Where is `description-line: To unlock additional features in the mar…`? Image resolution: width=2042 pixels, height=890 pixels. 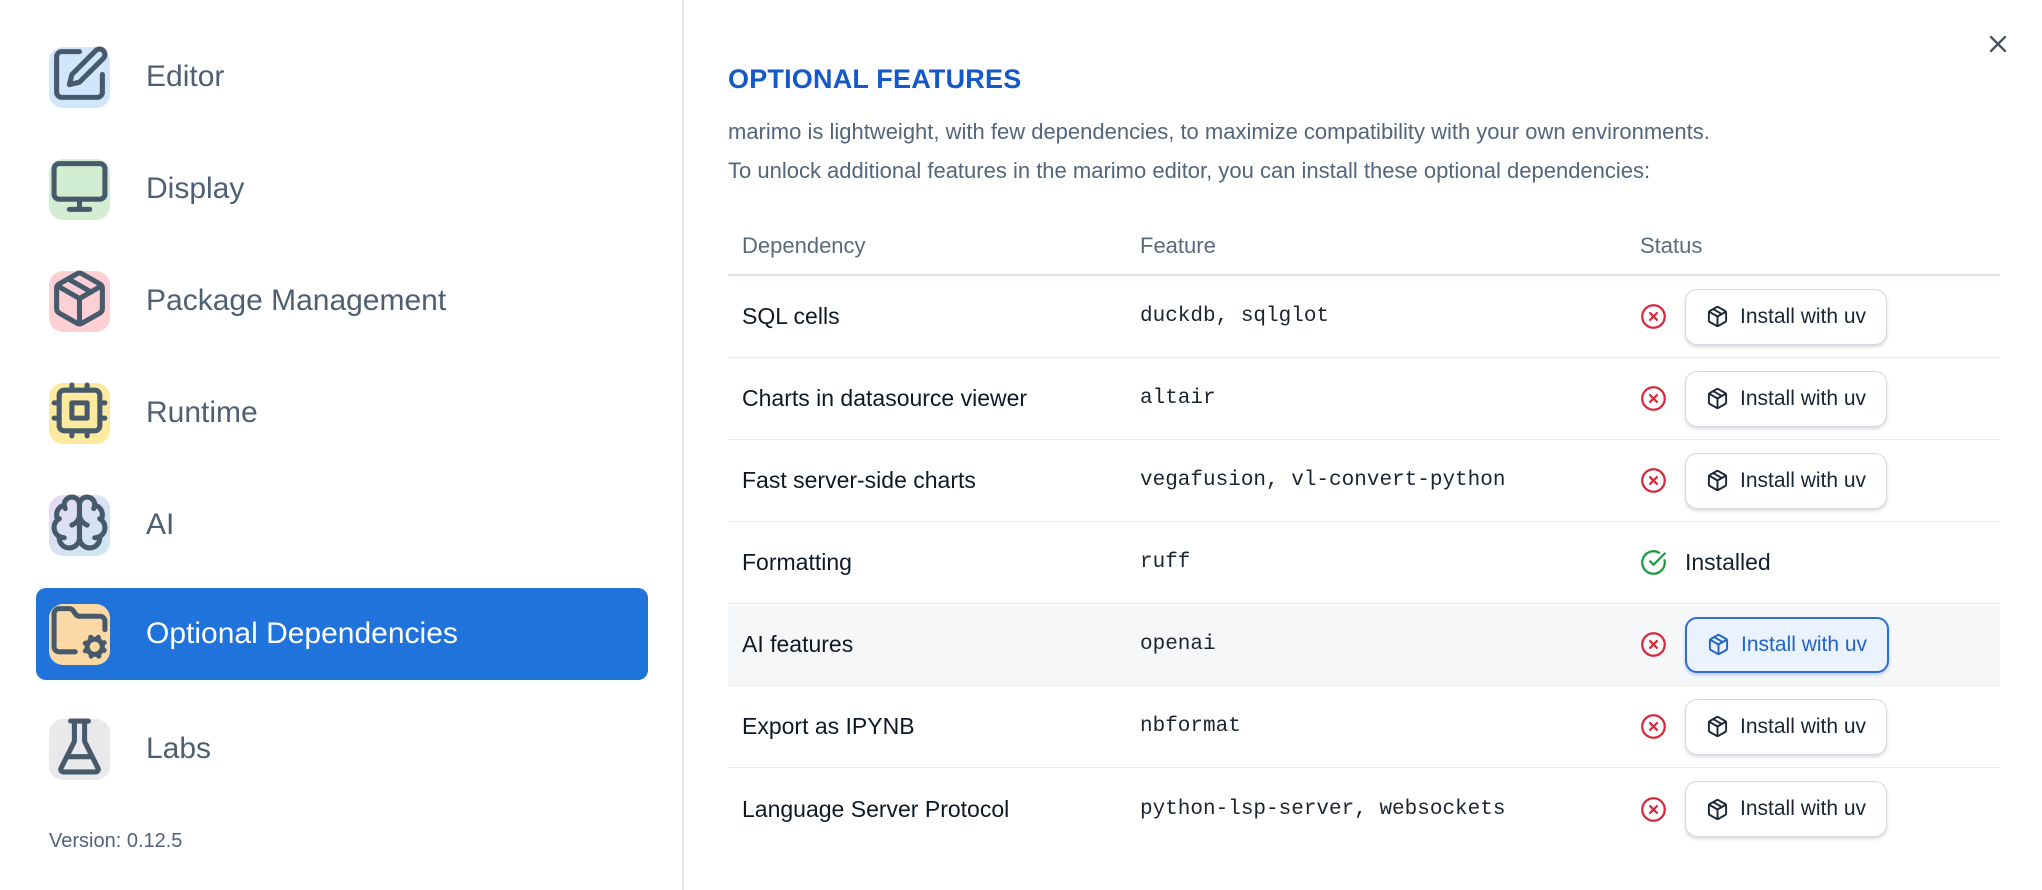
description-line: To unlock additional features in the mar… is located at coordinates (1189, 170).